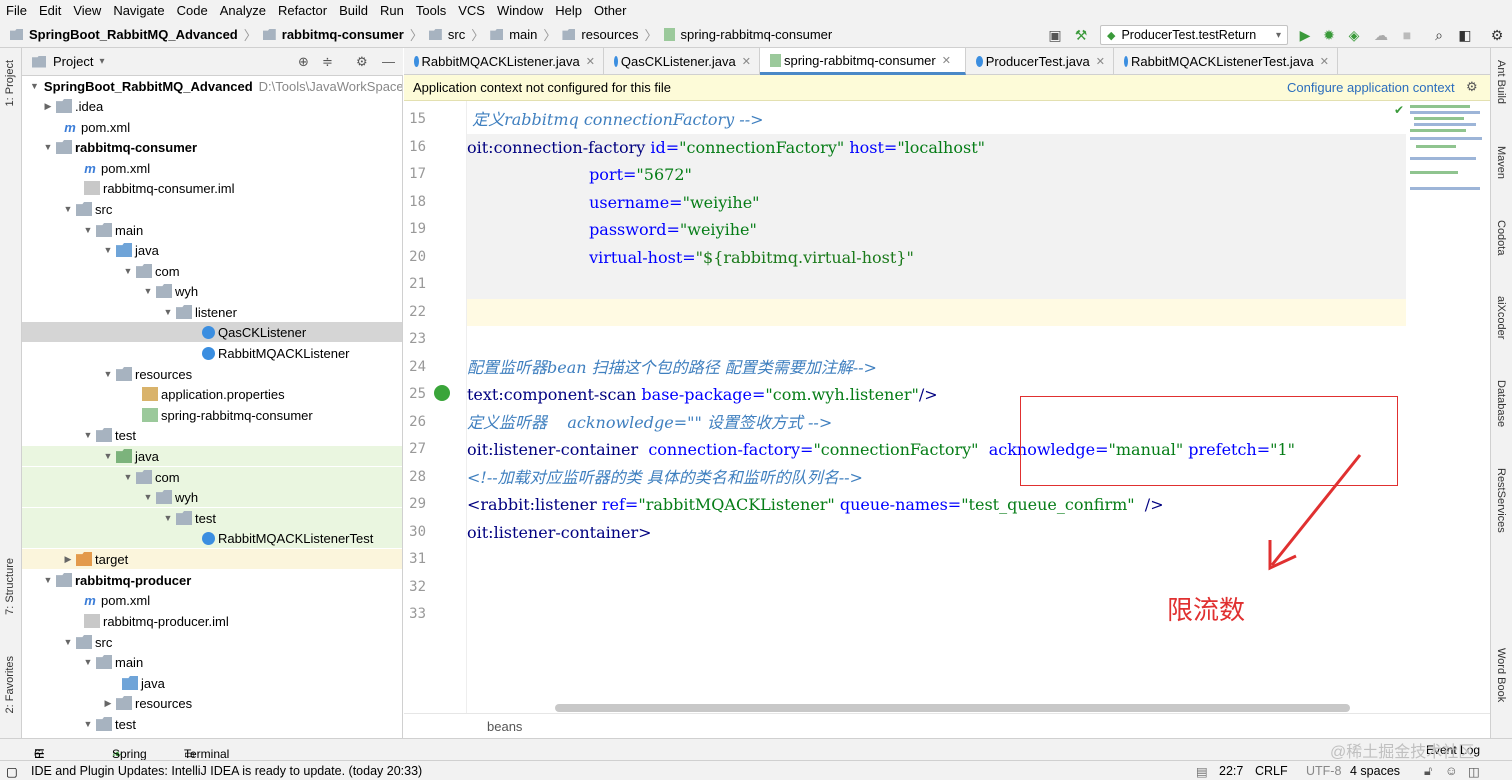 The image size is (1512, 780). What do you see at coordinates (1497, 35) in the screenshot?
I see `settings-icon: ⚙` at bounding box center [1497, 35].